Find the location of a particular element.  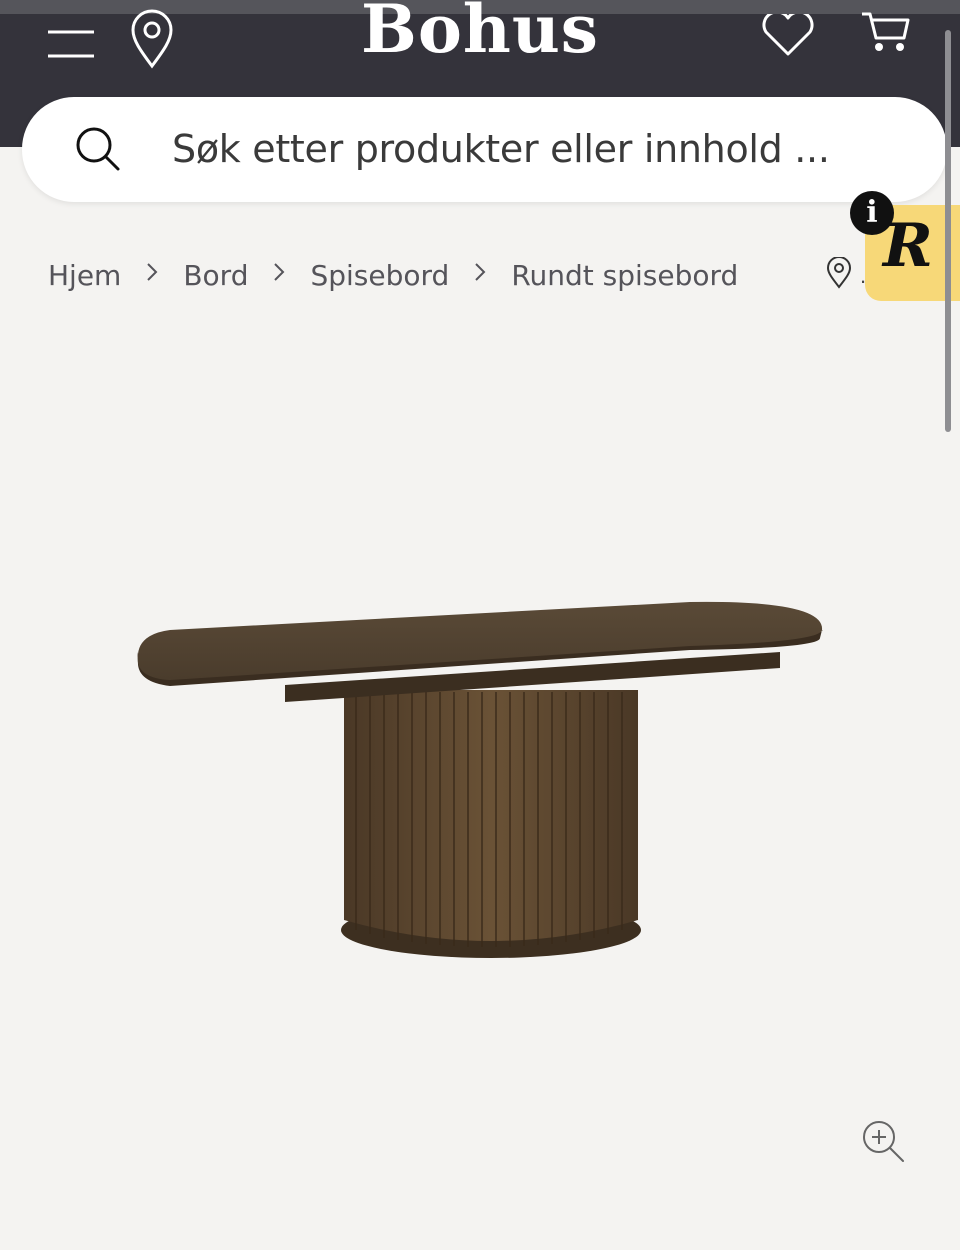

breadcrumb-item-rundt-spisebord: Rundt spisebord is located at coordinates (624, 275).